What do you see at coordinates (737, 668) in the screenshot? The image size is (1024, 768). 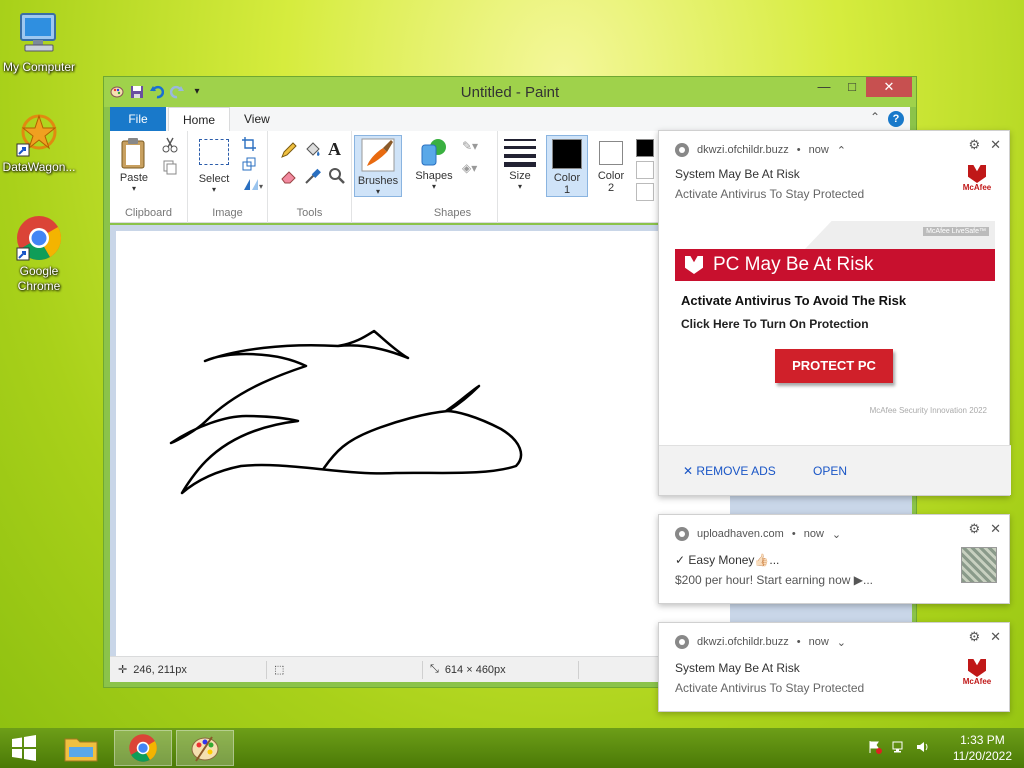 I see `notification-title: System May Be At Risk` at bounding box center [737, 668].